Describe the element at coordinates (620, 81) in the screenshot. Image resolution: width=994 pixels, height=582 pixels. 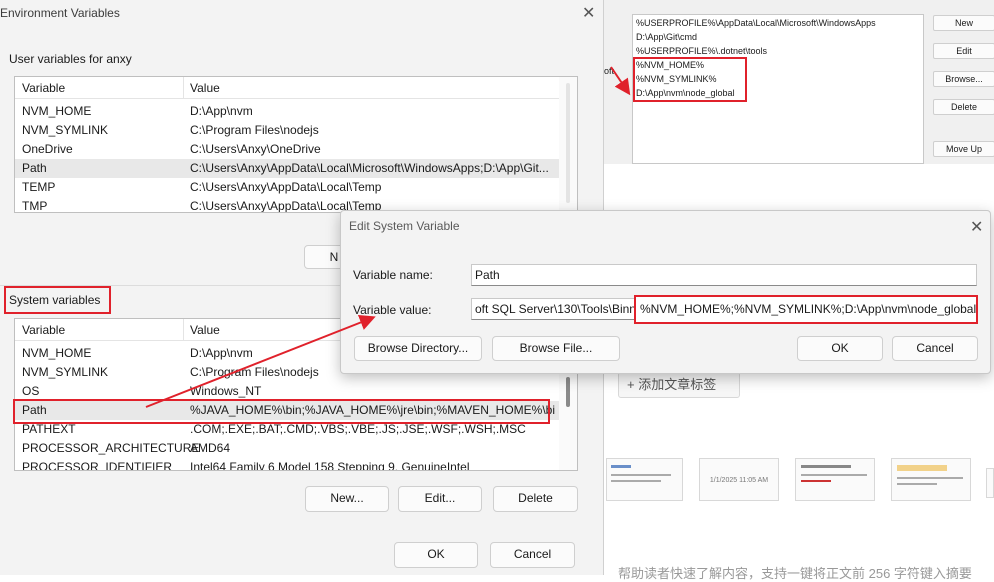
I see `arrow-to-path-list` at that location.